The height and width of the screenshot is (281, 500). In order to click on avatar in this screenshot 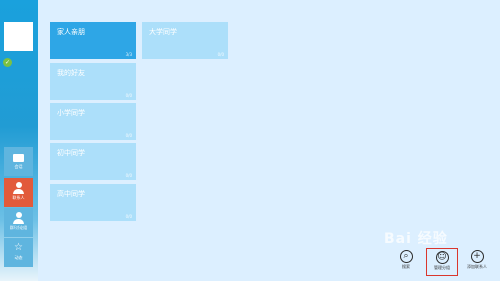, I will do `click(18, 36)`.